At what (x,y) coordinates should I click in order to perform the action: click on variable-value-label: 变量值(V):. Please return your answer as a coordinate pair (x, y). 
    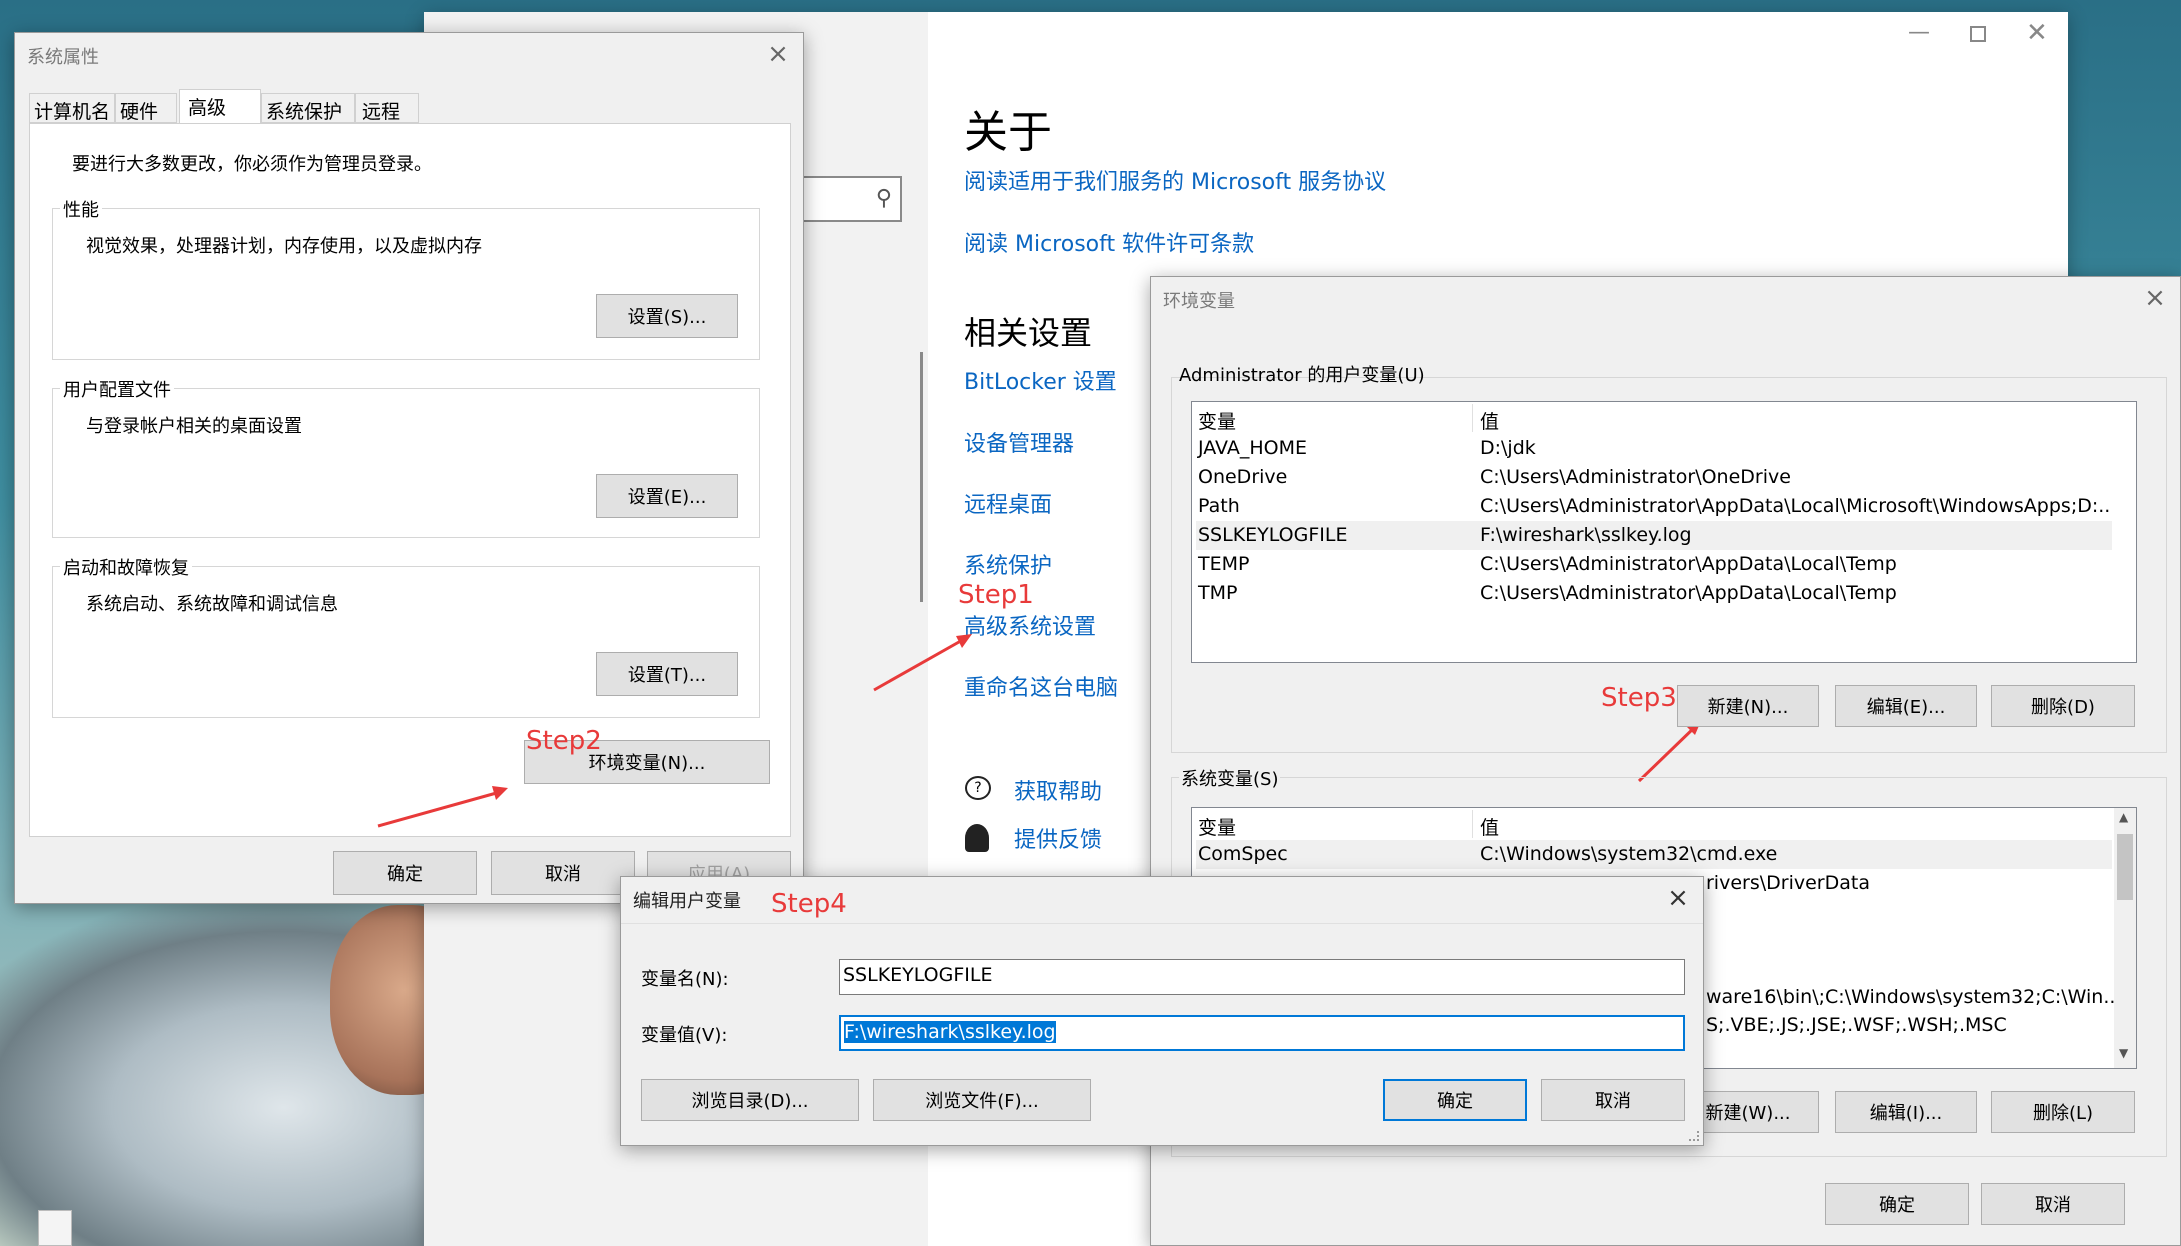
    Looking at the image, I should click on (684, 1035).